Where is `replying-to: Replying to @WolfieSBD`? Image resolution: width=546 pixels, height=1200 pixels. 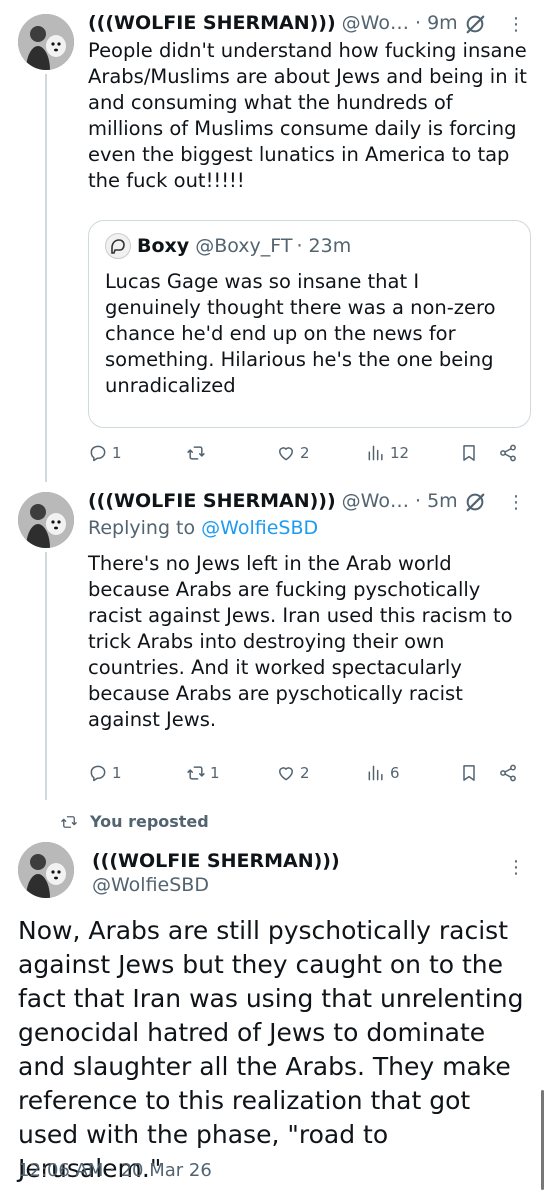
replying-to: Replying to @WolfieSBD is located at coordinates (203, 528).